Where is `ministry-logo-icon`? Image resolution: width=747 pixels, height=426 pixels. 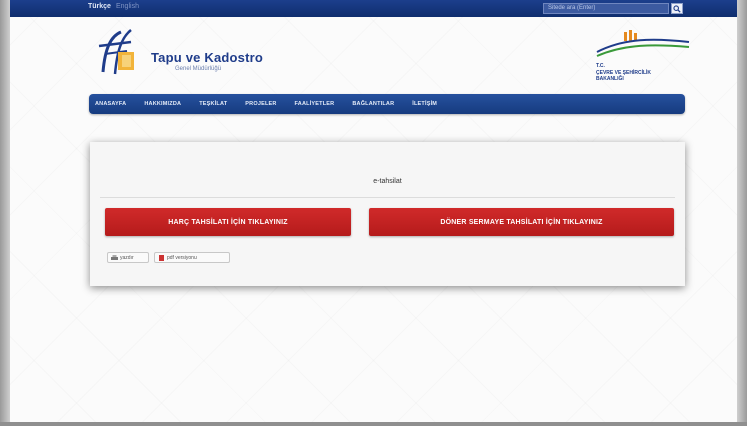
ministry-logo-icon is located at coordinates (643, 43).